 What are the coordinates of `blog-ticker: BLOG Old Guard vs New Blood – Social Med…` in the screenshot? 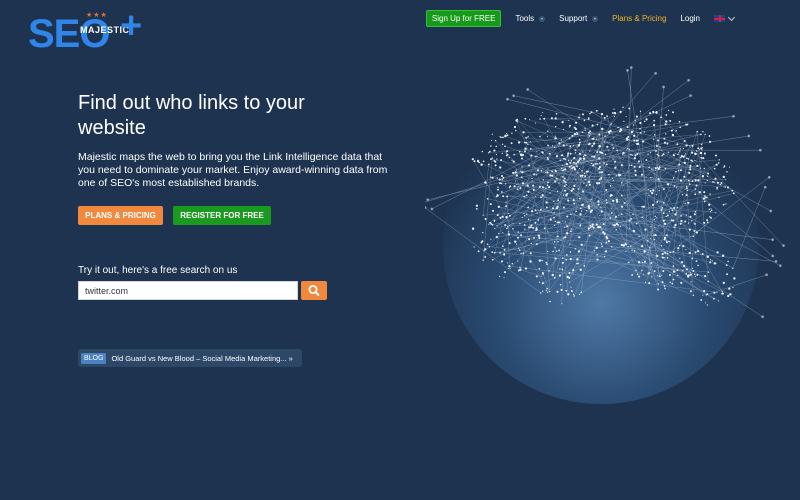 It's located at (190, 358).